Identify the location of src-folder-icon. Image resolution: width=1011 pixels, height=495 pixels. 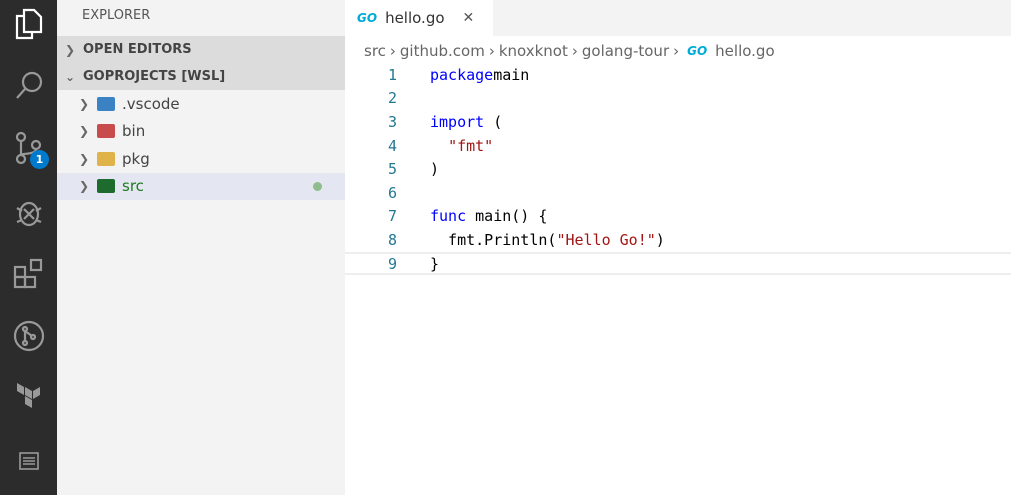
(106, 186).